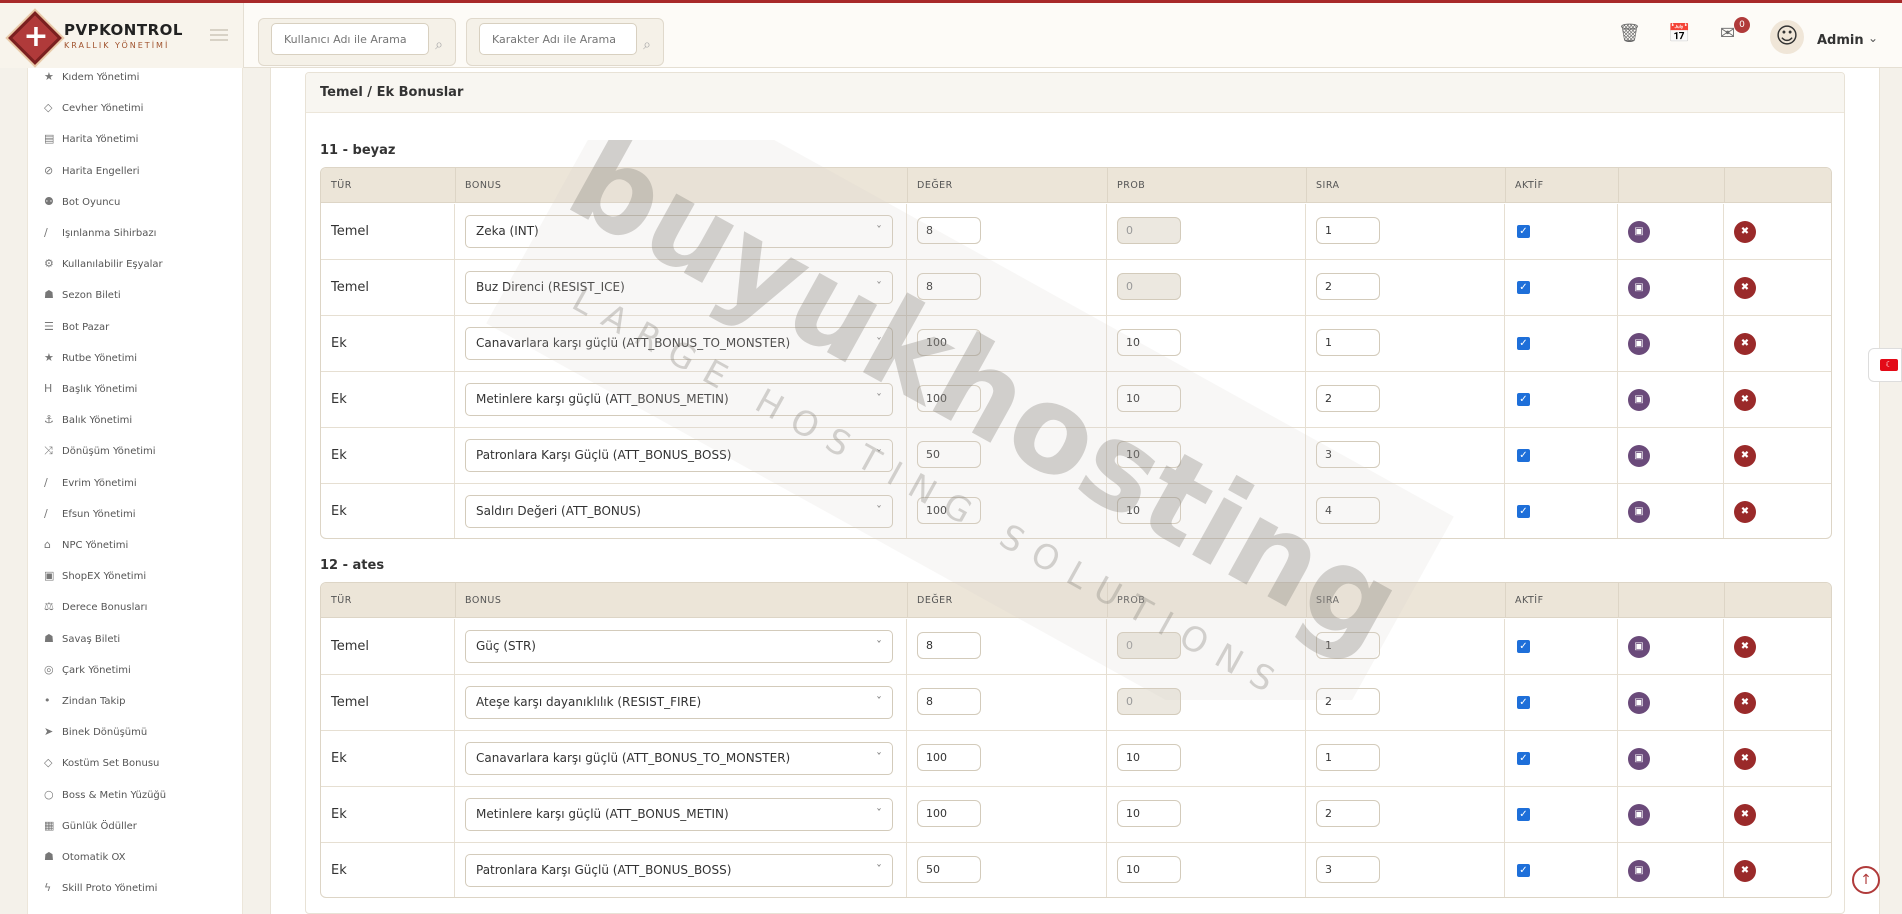  I want to click on sidebar-item: ⚓ Balık Yönetimi, so click(135, 419).